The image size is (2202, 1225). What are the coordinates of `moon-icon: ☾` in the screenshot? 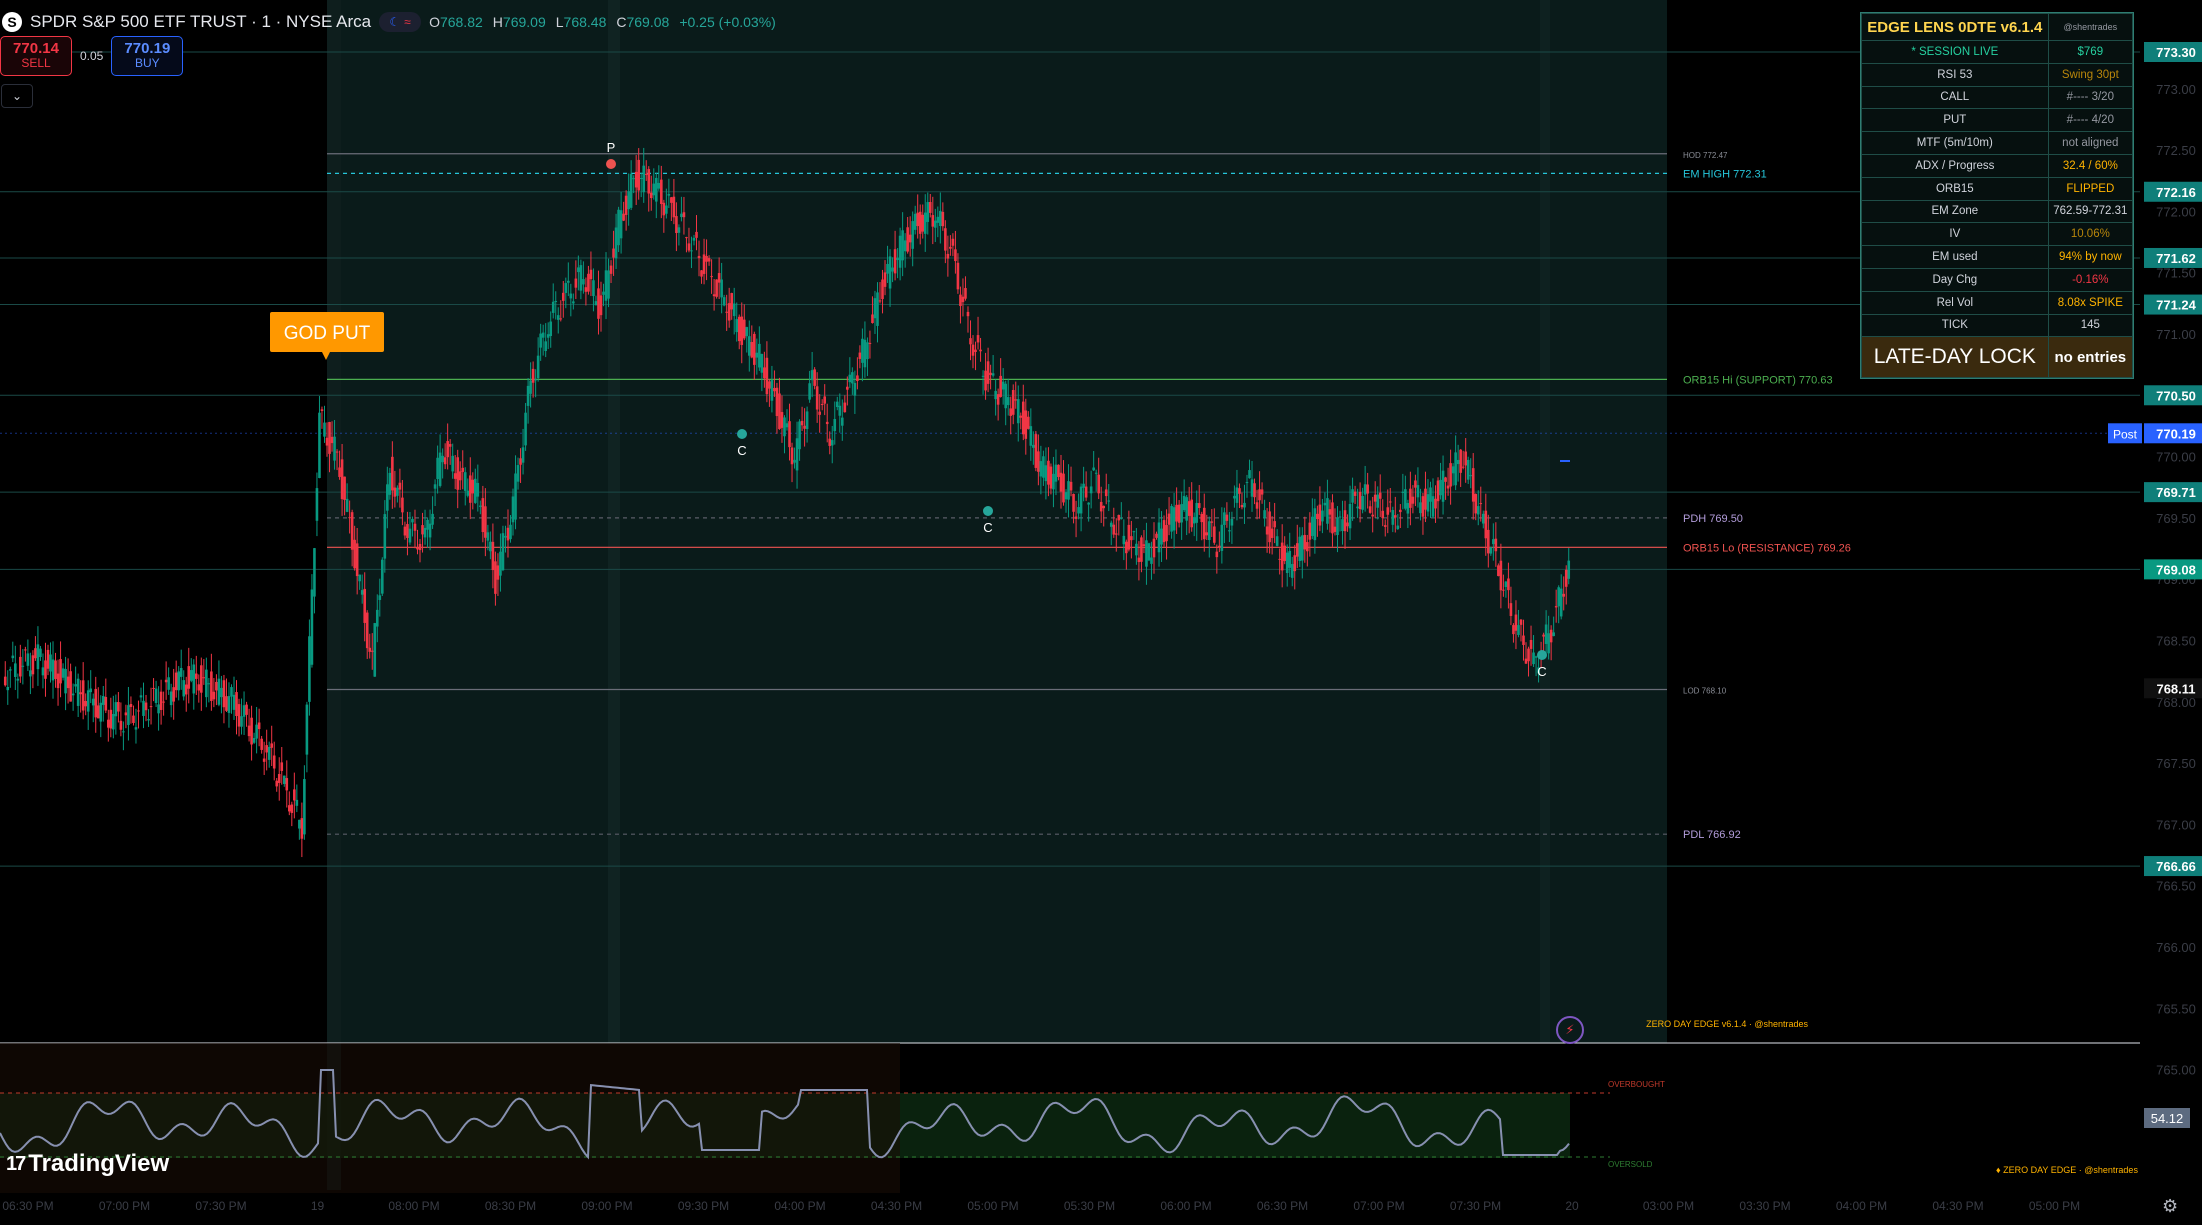 It's located at (395, 22).